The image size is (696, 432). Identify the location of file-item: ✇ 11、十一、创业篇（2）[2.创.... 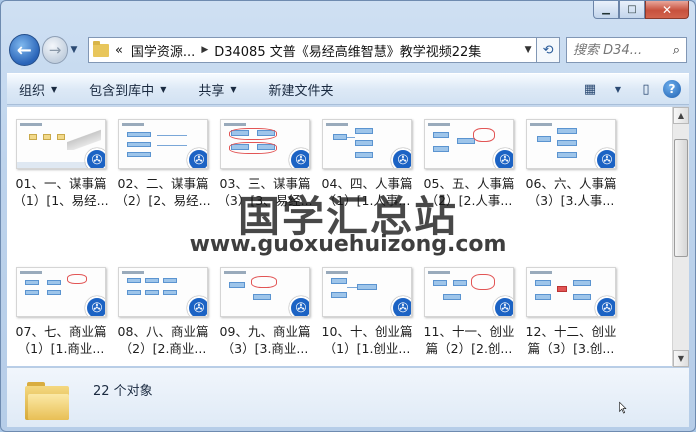
(469, 312).